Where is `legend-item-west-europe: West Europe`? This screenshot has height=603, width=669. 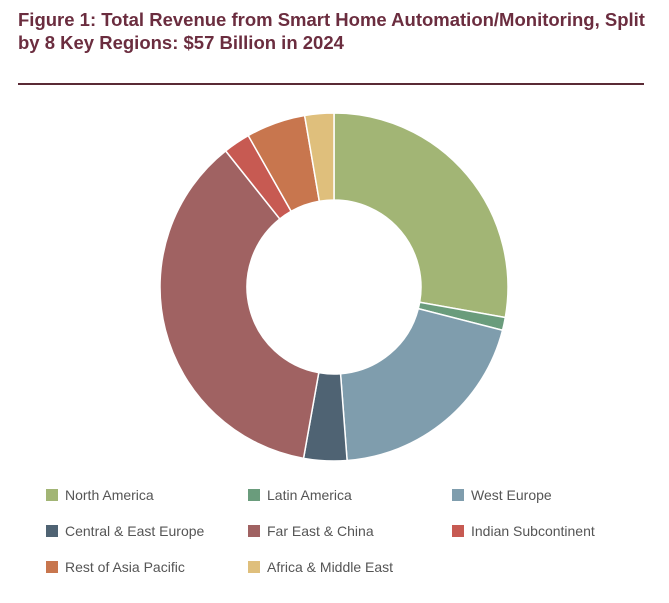
legend-item-west-europe: West Europe is located at coordinates (547, 495).